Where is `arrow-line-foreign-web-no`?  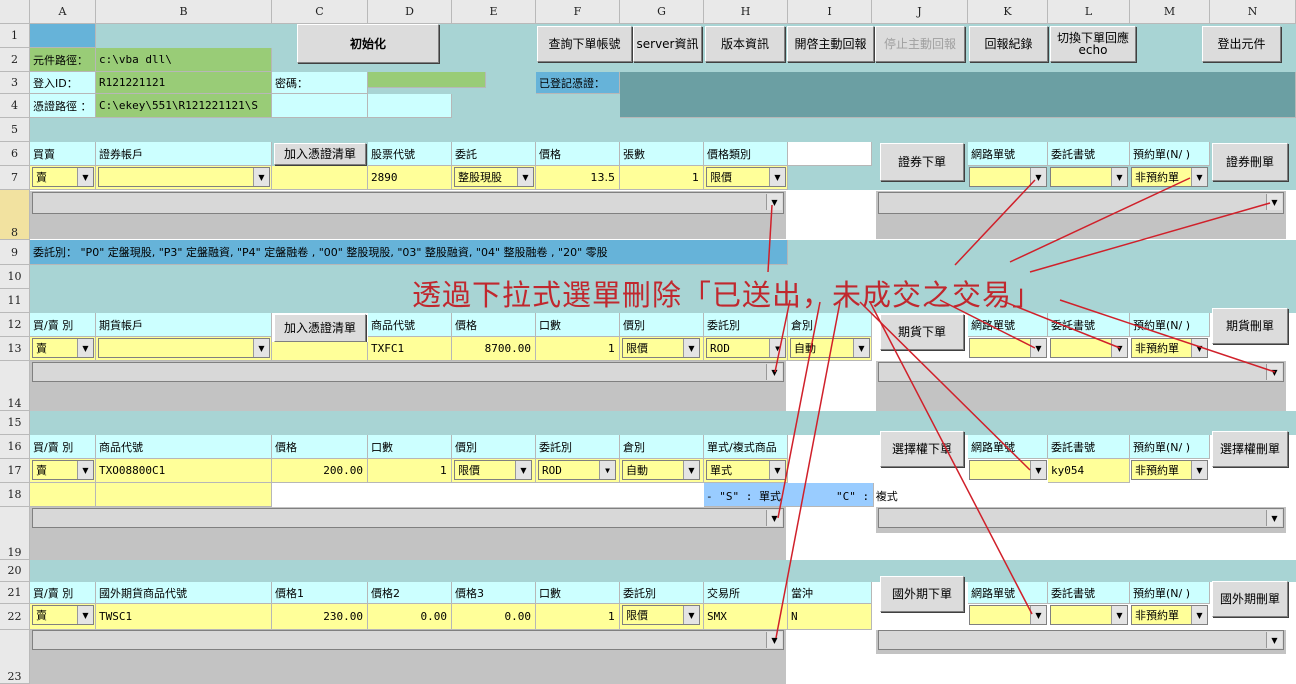 arrow-line-foreign-web-no is located at coordinates (951, 458).